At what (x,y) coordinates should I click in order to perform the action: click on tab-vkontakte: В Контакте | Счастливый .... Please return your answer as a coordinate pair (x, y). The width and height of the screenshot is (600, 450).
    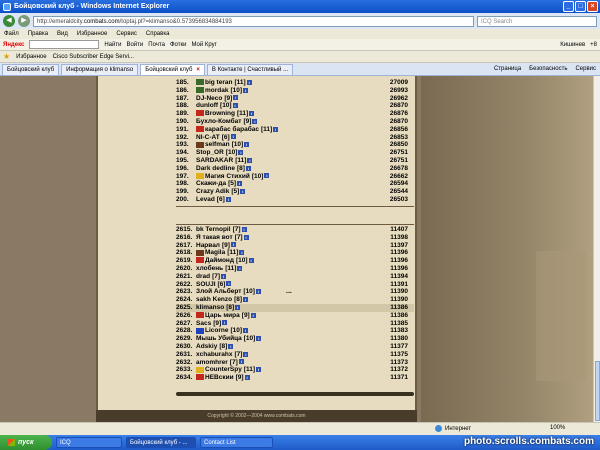
    Looking at the image, I should click on (250, 69).